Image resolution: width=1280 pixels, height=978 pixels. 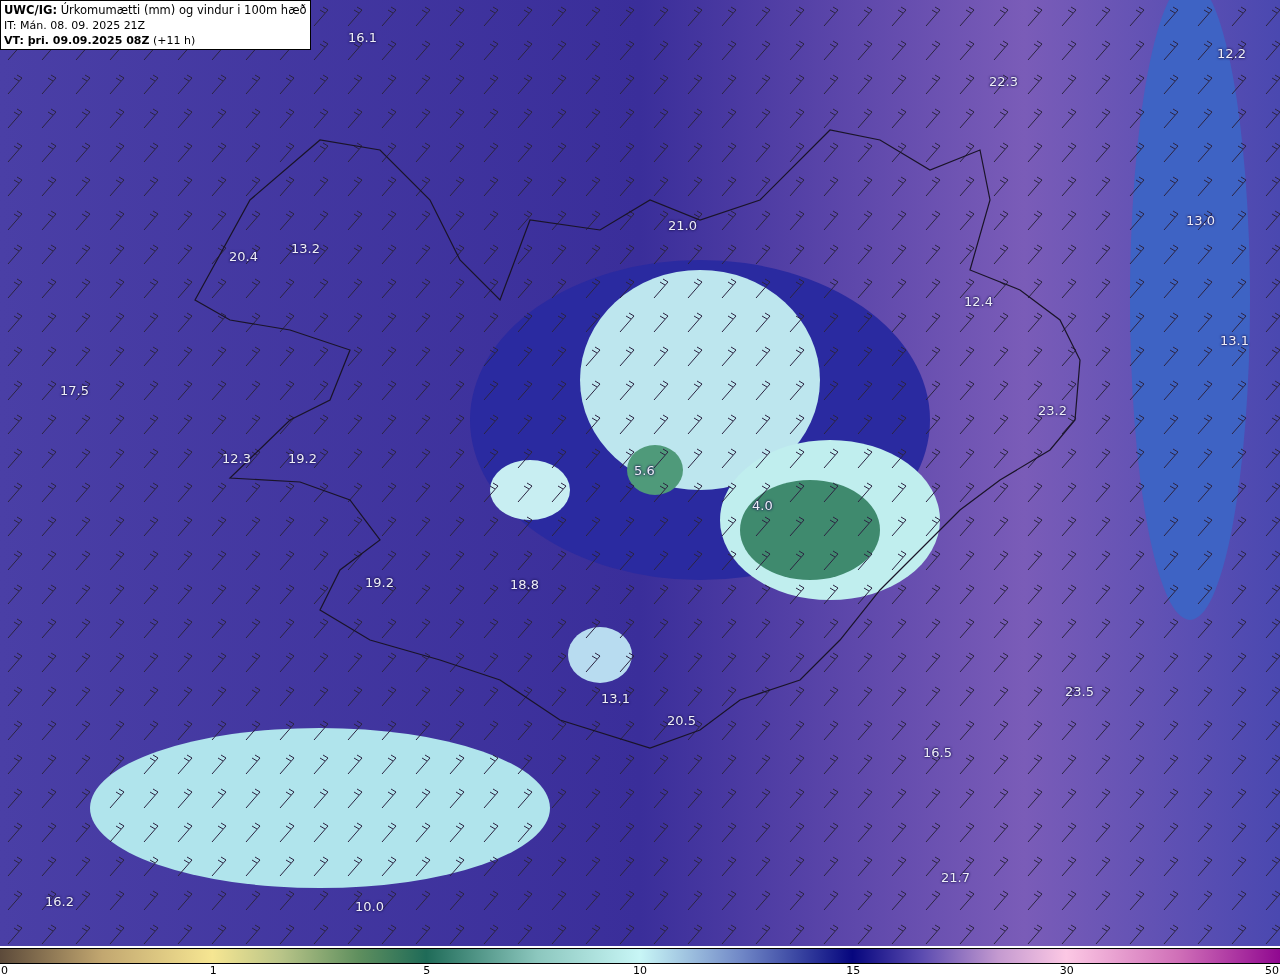 What do you see at coordinates (853, 970) in the screenshot?
I see `colorbar-tick-label: 15` at bounding box center [853, 970].